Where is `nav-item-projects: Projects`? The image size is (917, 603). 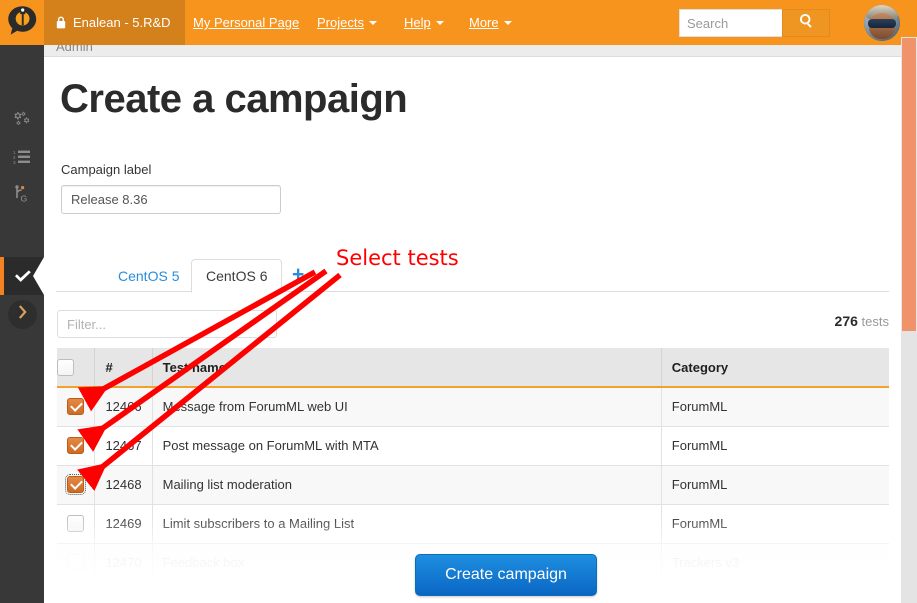
nav-item-projects: Projects is located at coordinates (347, 22).